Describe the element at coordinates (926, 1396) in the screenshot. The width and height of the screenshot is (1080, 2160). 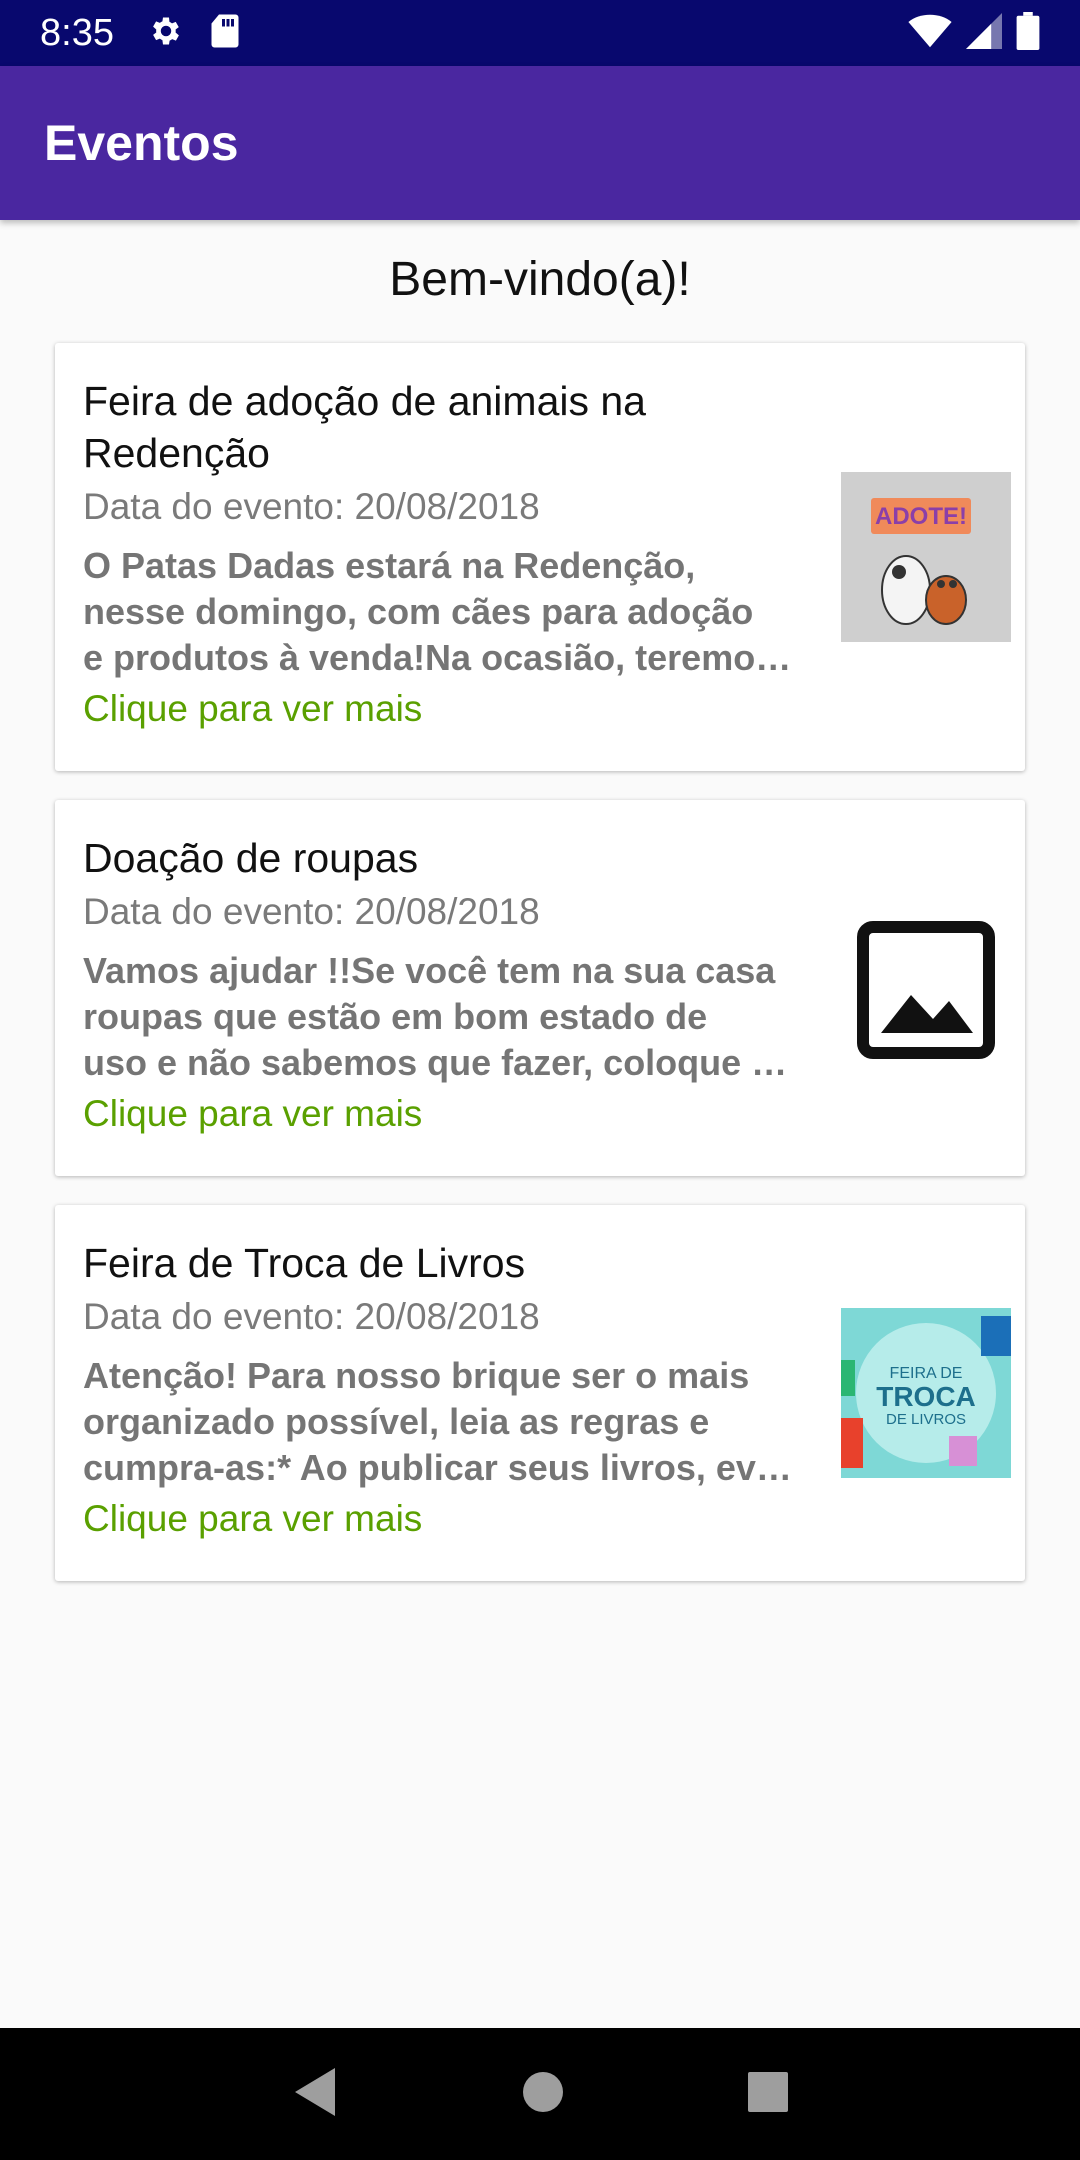
I see `thumbnail-text-line: TROCA` at that location.